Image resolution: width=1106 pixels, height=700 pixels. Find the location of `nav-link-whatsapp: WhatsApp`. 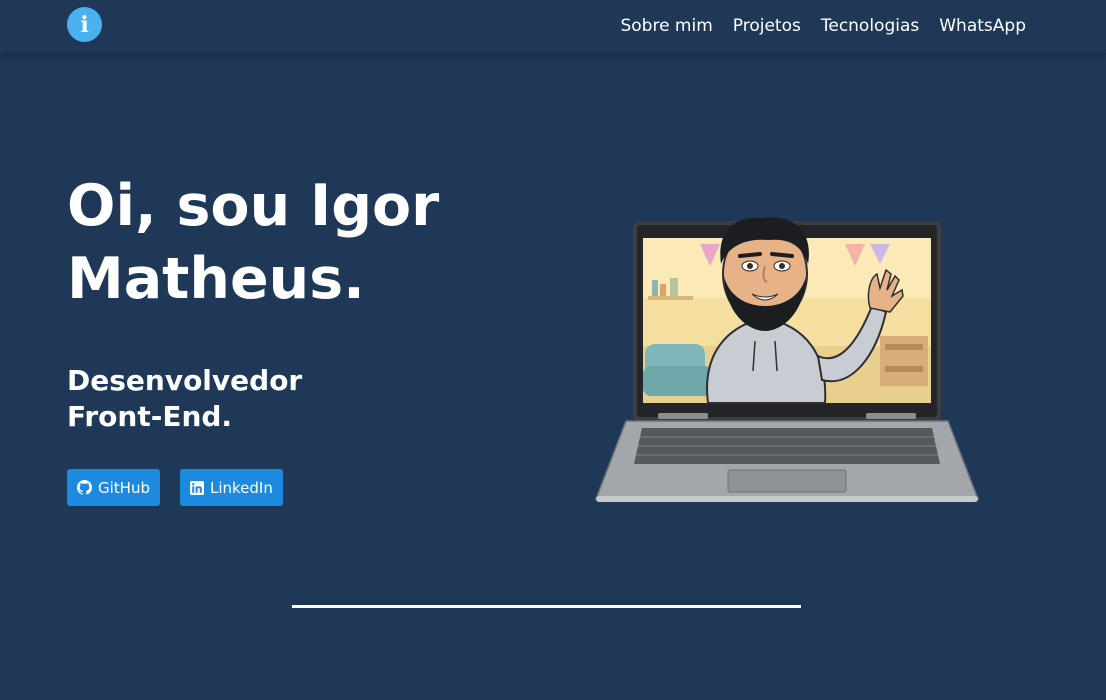

nav-link-whatsapp: WhatsApp is located at coordinates (982, 26).